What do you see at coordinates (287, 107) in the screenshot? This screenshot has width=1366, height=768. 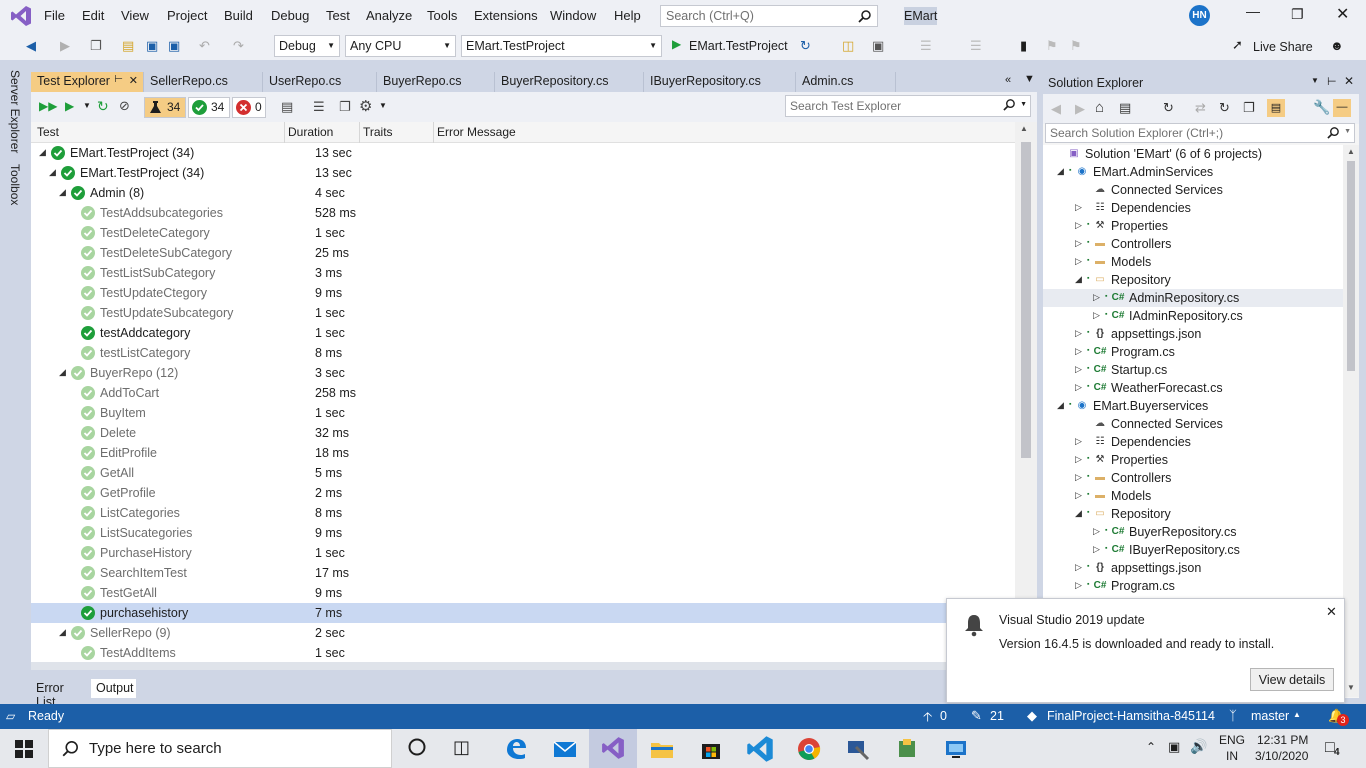 I see `playlist-icon: ▤` at bounding box center [287, 107].